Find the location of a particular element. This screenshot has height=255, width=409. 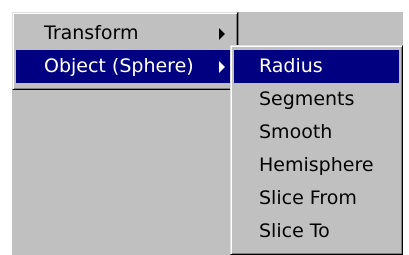

menu-item-label: Slice To is located at coordinates (294, 231).